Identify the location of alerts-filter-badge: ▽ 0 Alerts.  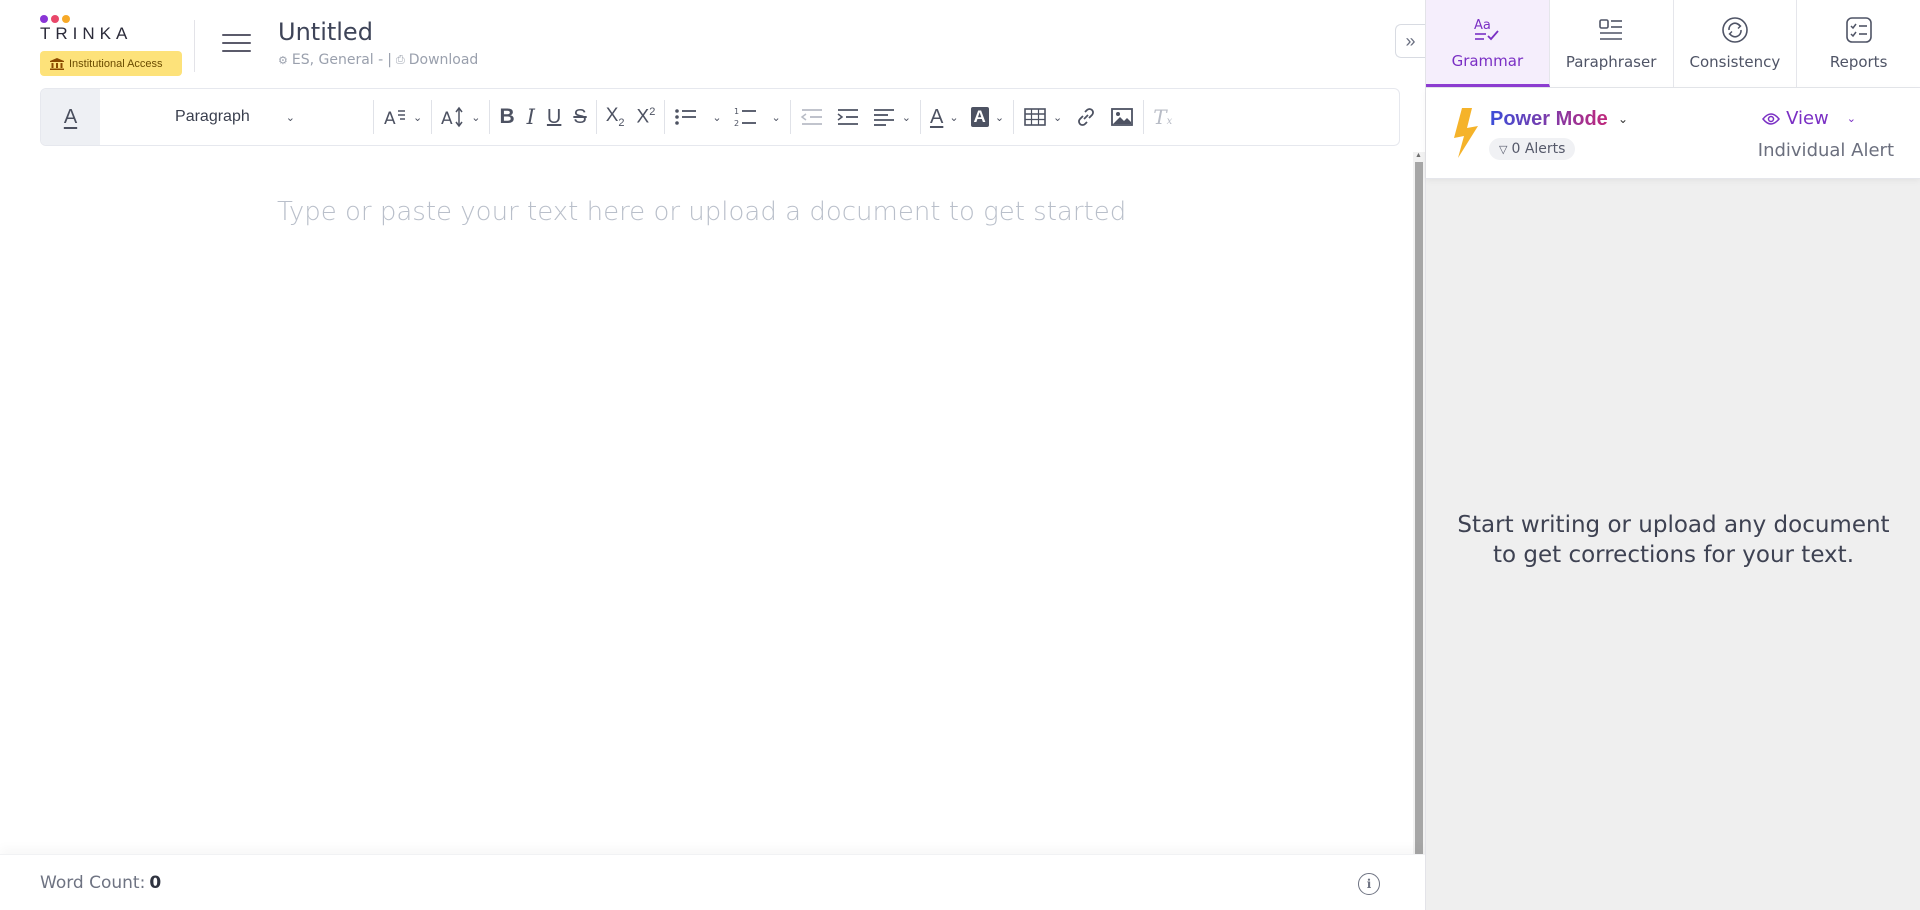
(1532, 149).